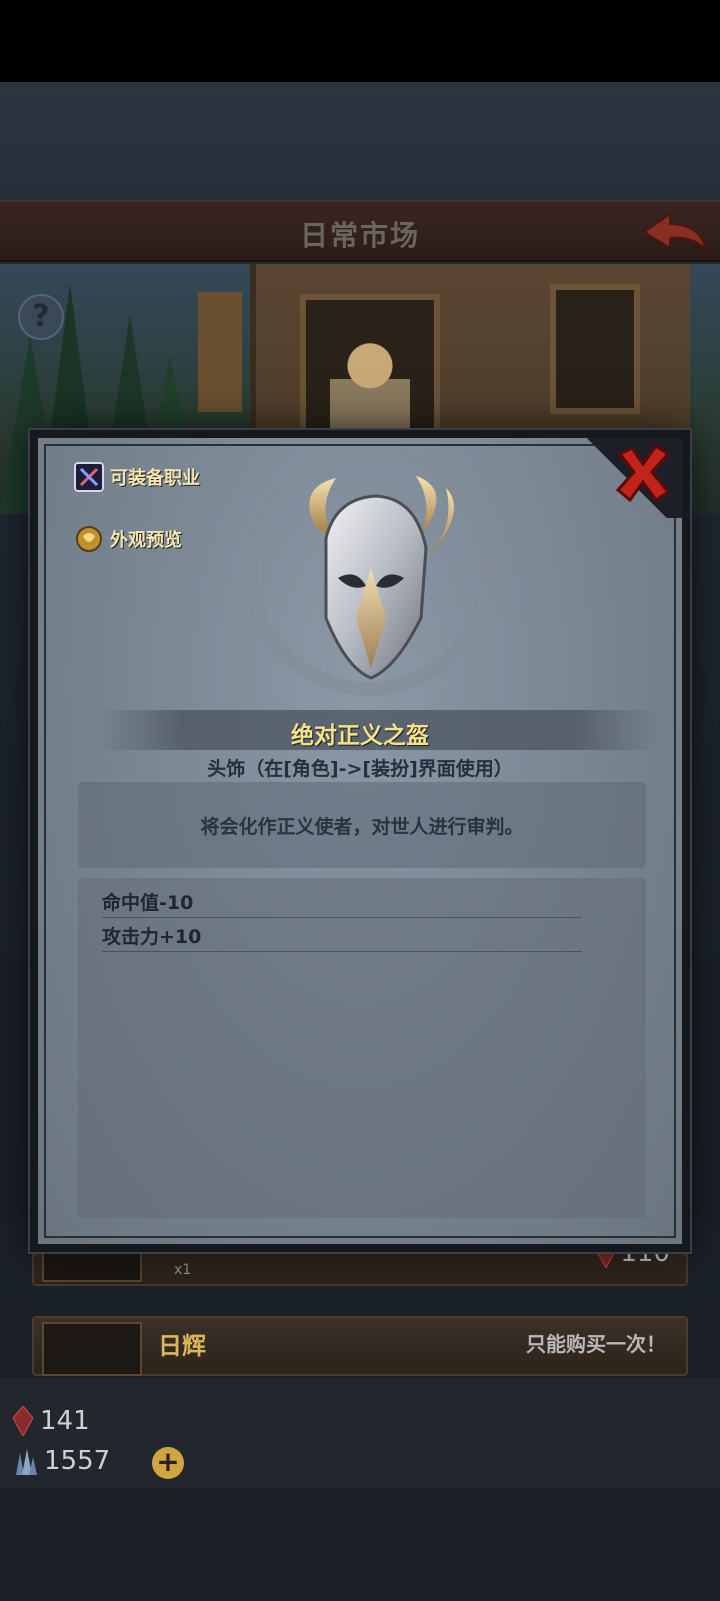 This screenshot has height=1601, width=720. Describe the element at coordinates (65, 1421) in the screenshot. I see `red-gem-value: 141` at that location.